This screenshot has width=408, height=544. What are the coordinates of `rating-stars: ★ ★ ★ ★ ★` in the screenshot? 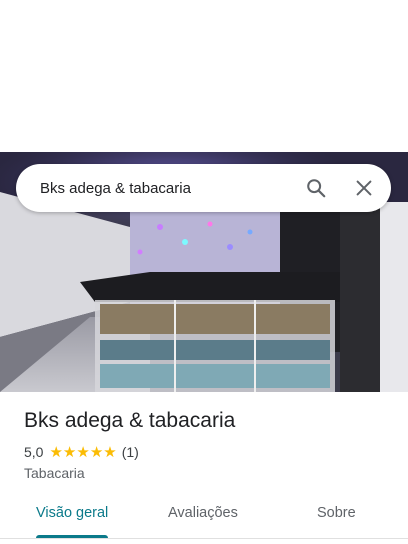 It's located at (82, 452).